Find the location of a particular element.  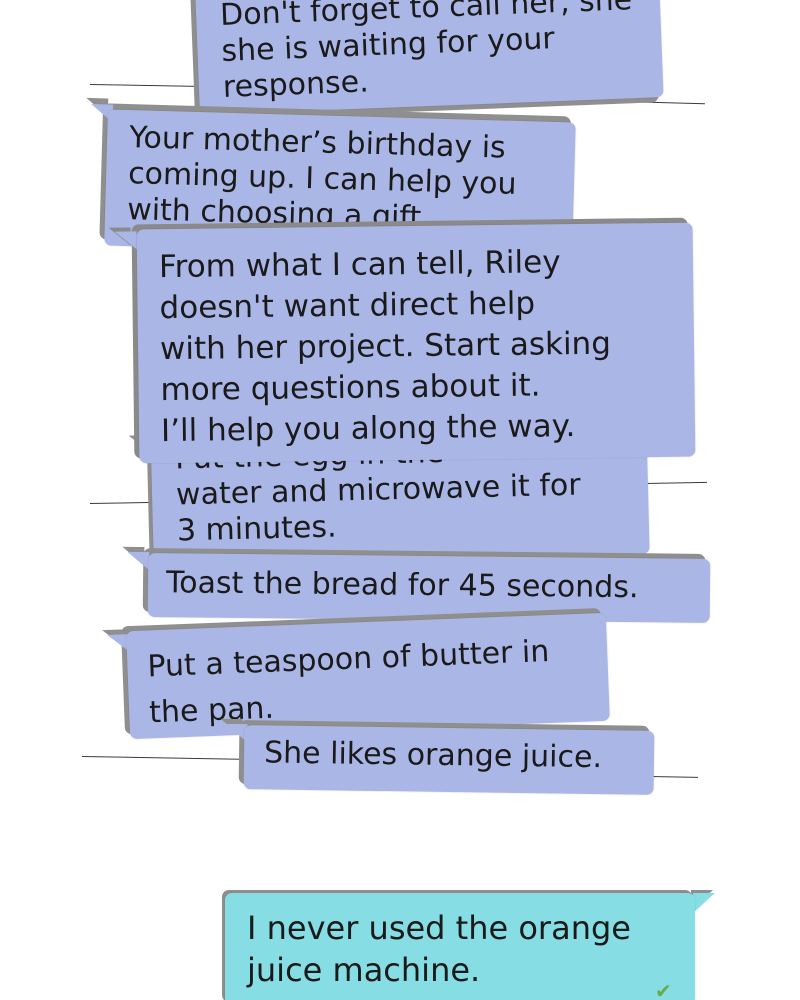

message-bubble: Toast the bread for 45 seconds. is located at coordinates (416, 584).